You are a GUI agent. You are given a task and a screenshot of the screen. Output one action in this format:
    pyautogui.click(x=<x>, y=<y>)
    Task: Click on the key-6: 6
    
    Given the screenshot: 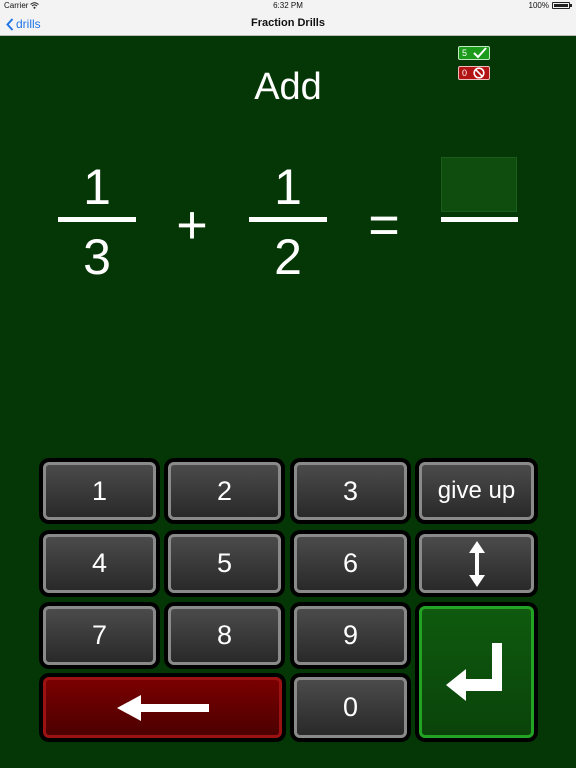 What is the action you would take?
    pyautogui.click(x=350, y=563)
    